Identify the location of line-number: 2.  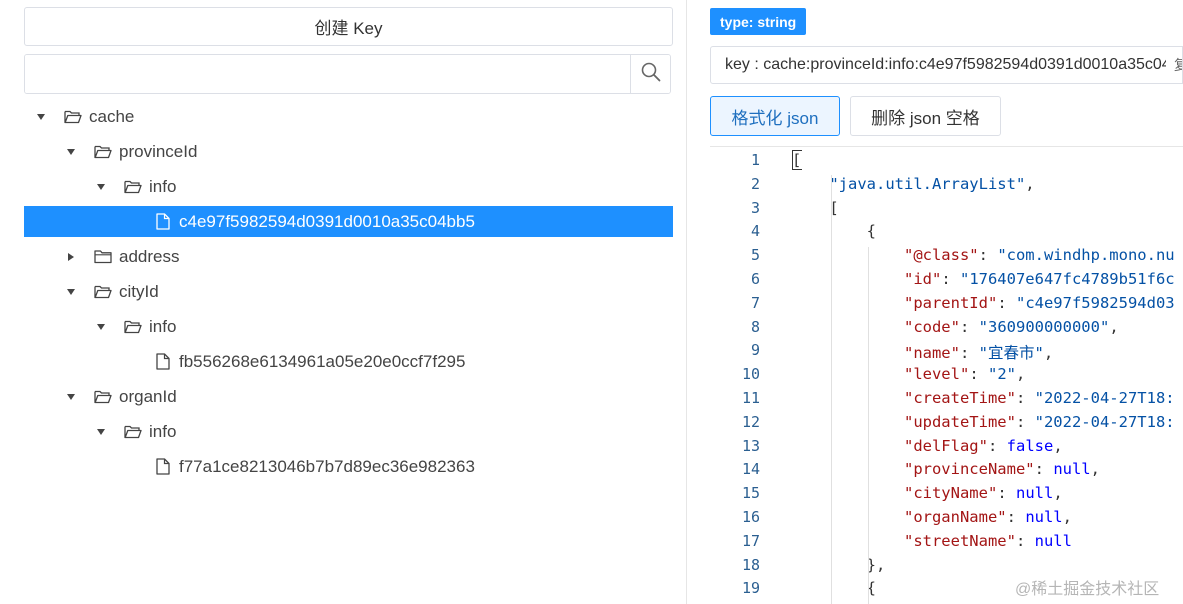
(755, 183).